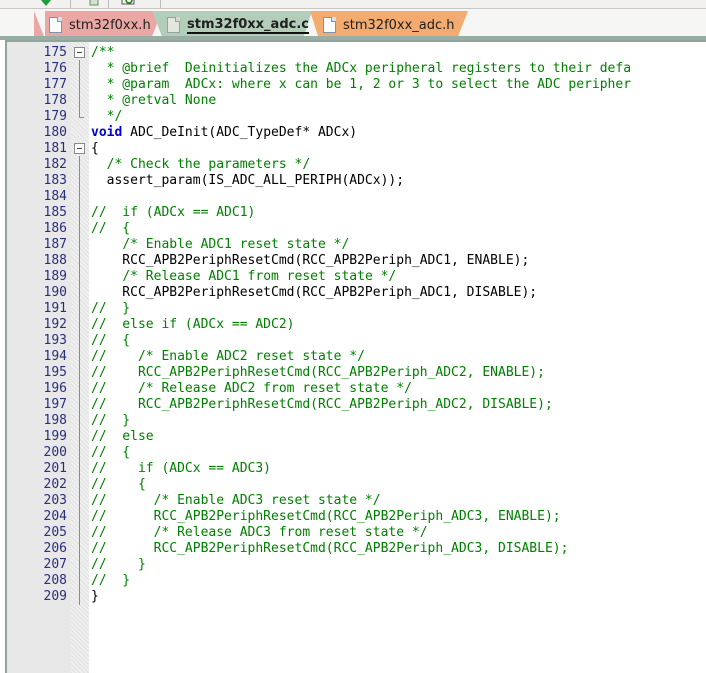 This screenshot has width=706, height=673. I want to click on code-comment: // /* Release ADC3 from reset state */, so click(259, 532).